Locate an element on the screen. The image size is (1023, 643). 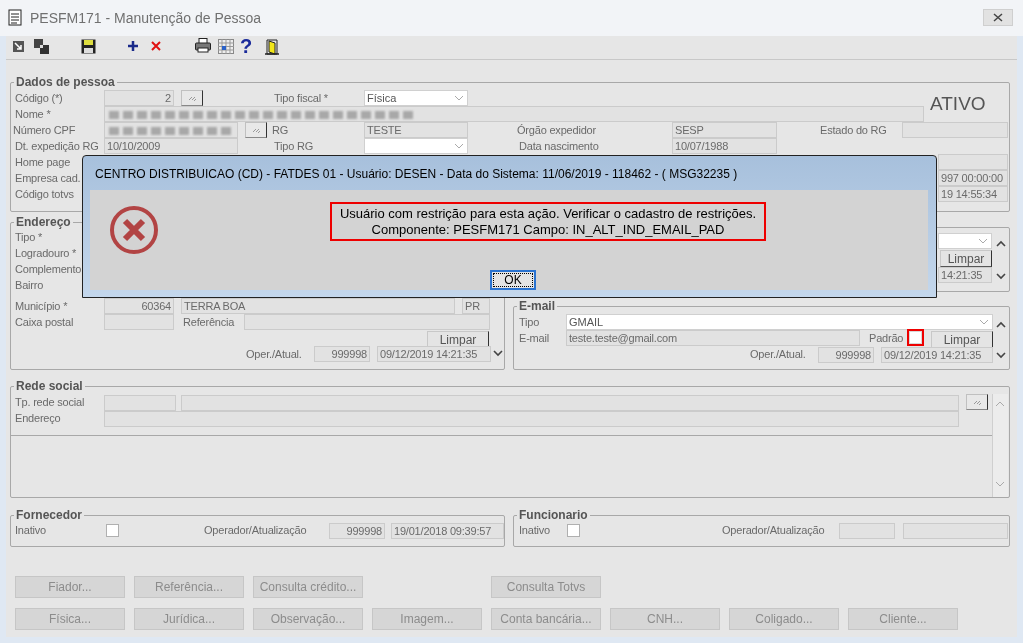
field-label: Órgão expedidor is located at coordinates (556, 130).